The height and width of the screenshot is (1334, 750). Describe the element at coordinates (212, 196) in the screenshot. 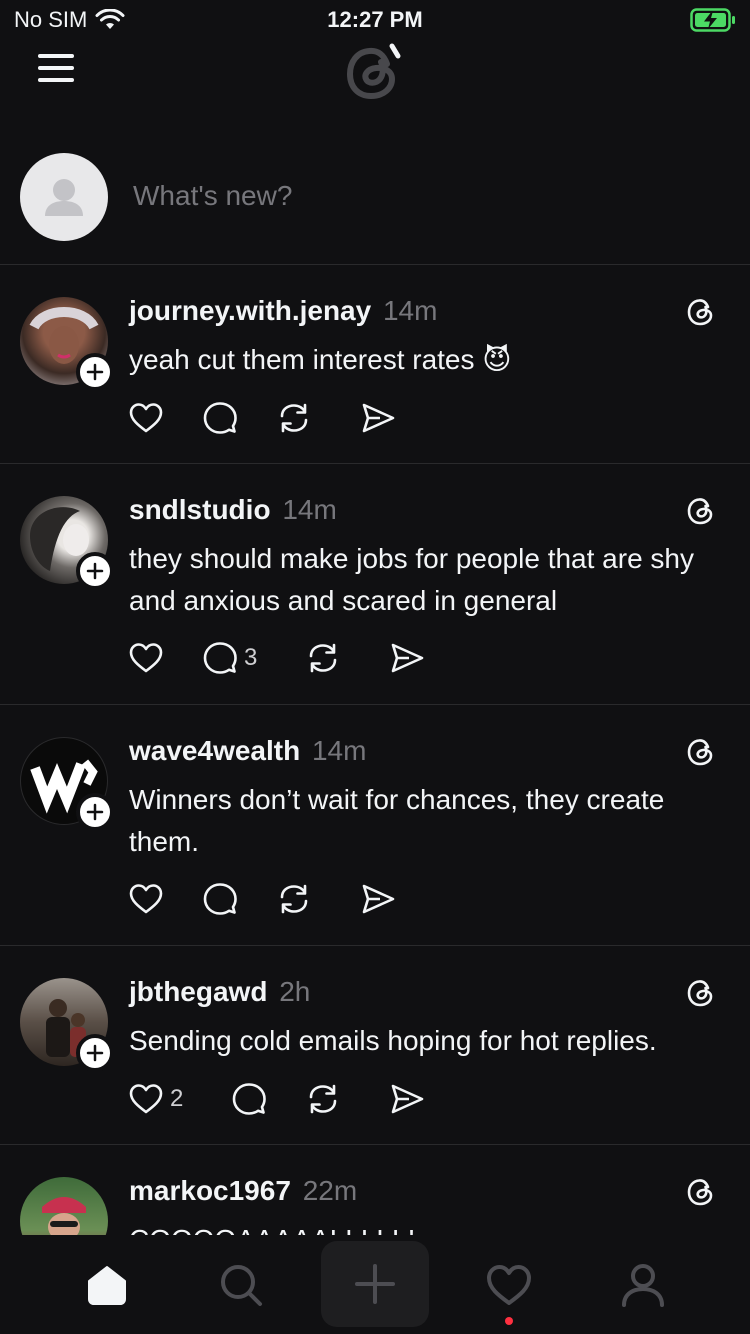

I see `new-thread-input: What's new?` at that location.